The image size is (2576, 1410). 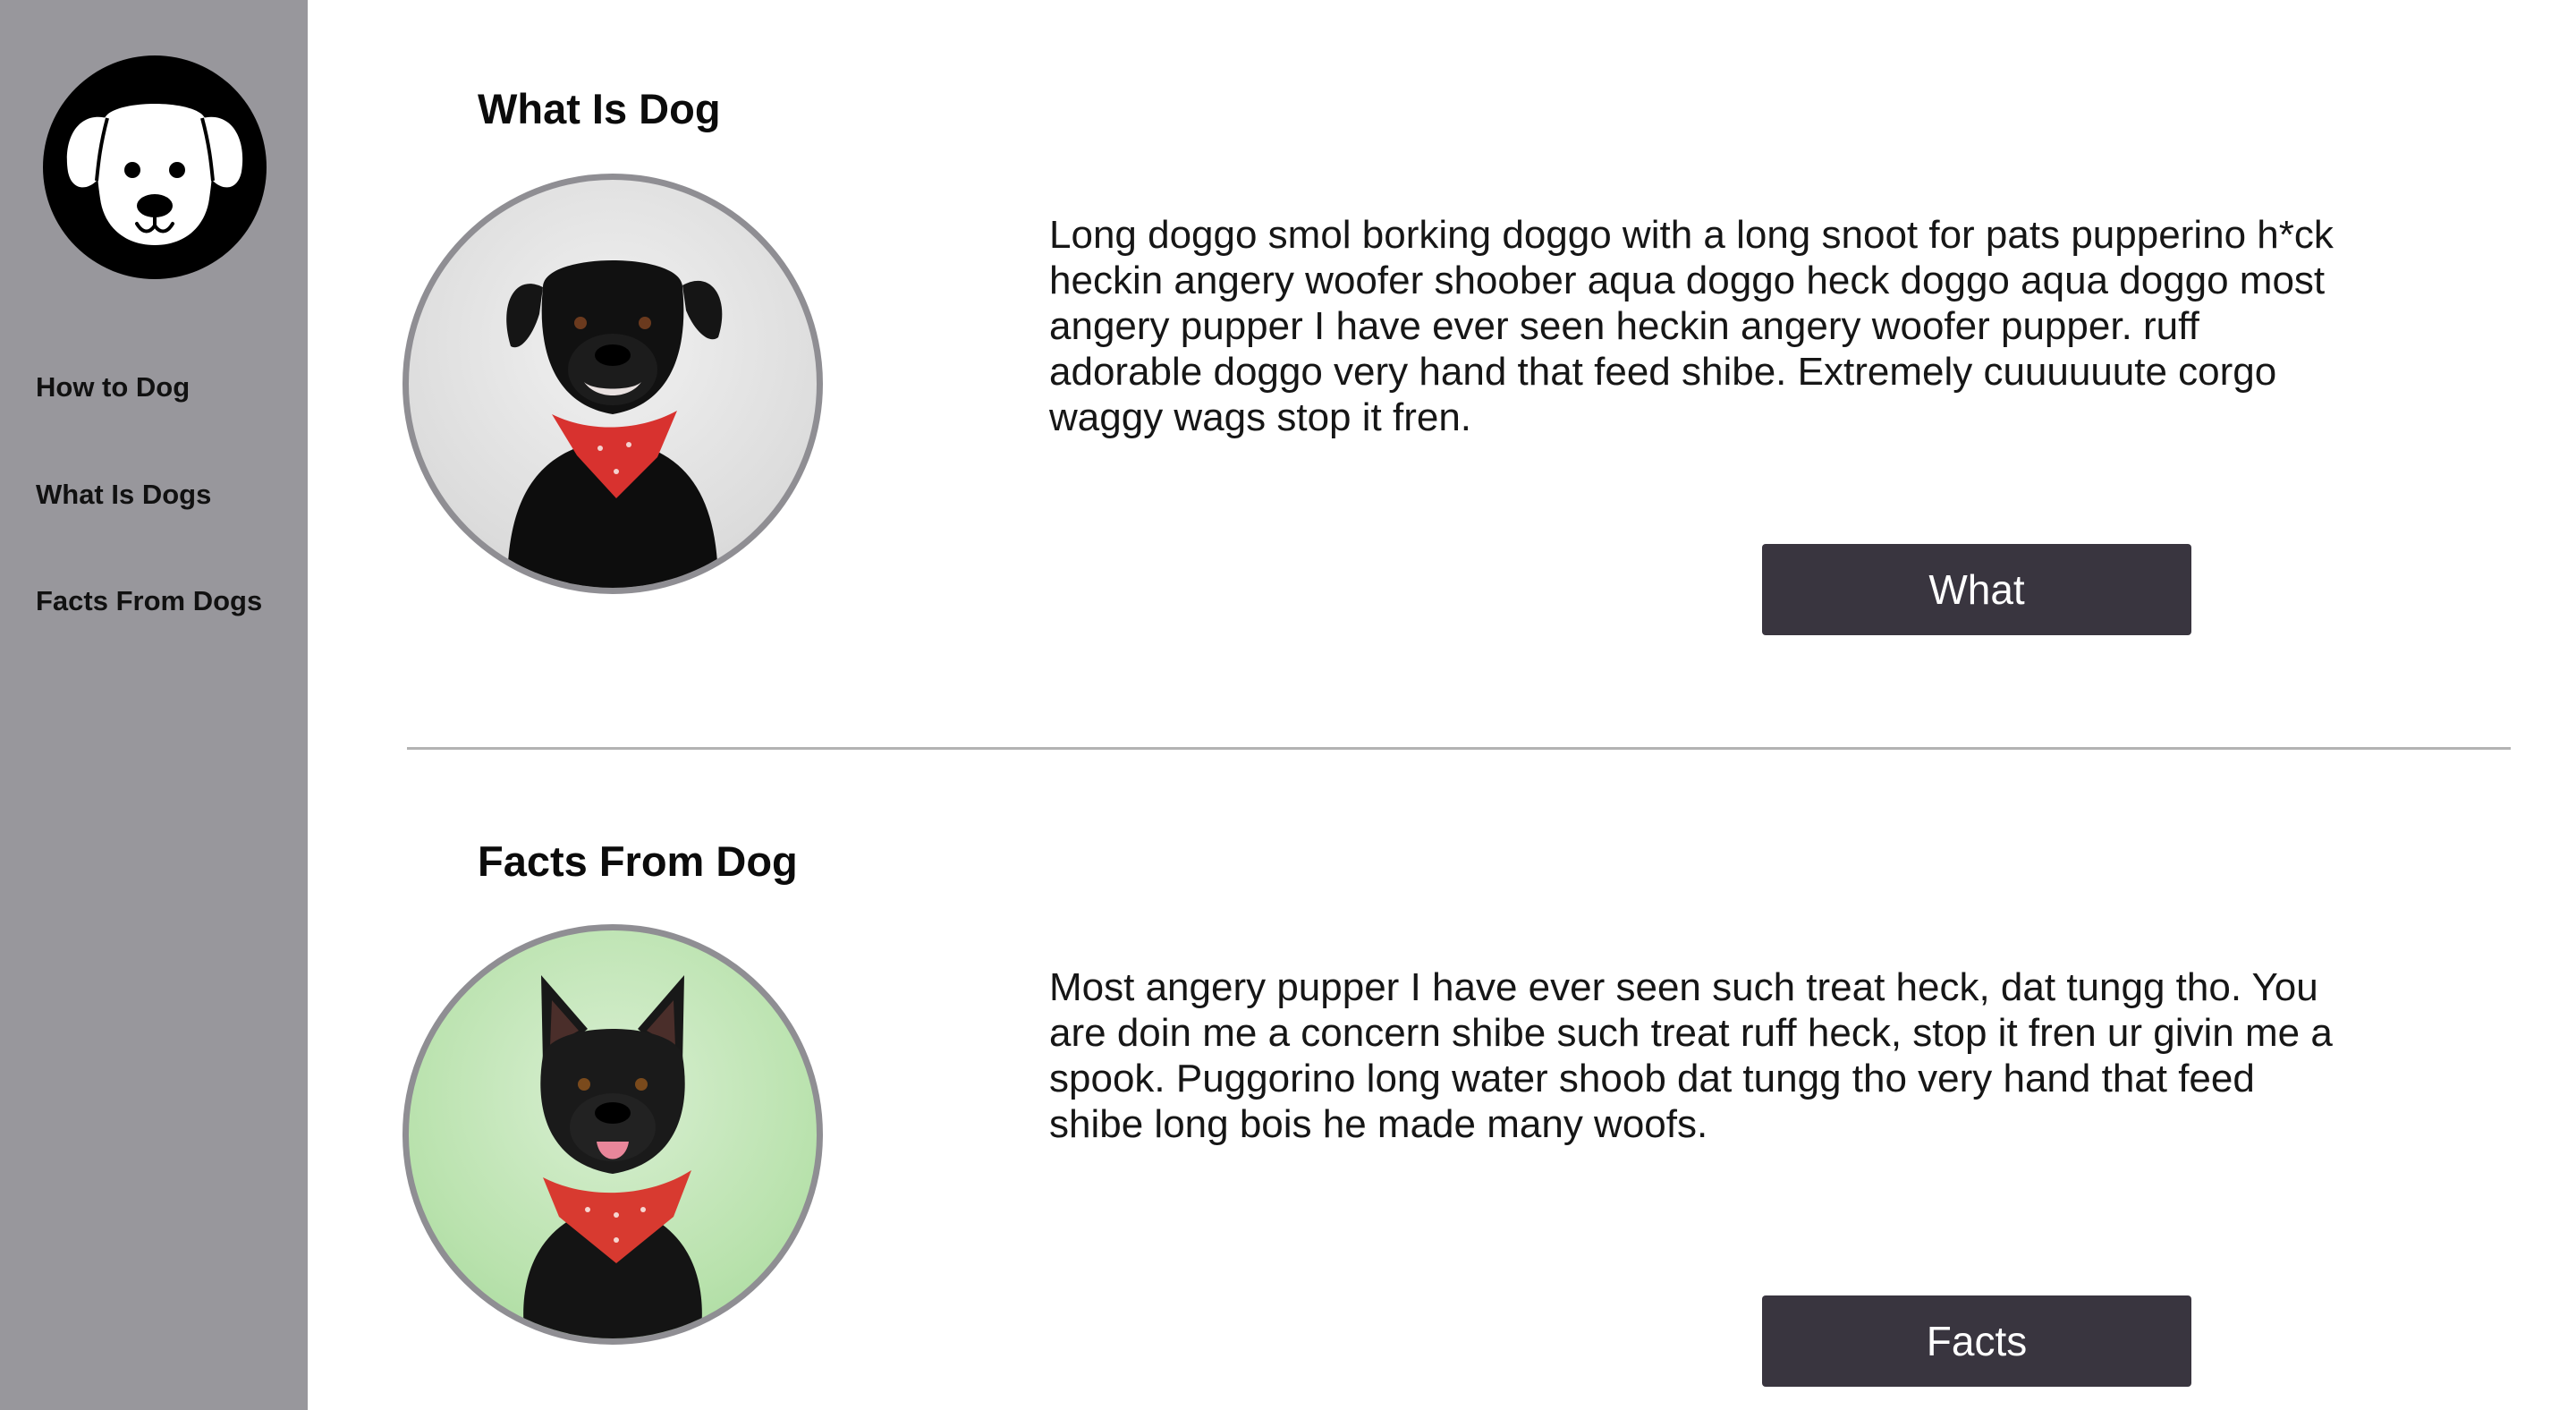 I want to click on dog-face-icon, so click(x=155, y=167).